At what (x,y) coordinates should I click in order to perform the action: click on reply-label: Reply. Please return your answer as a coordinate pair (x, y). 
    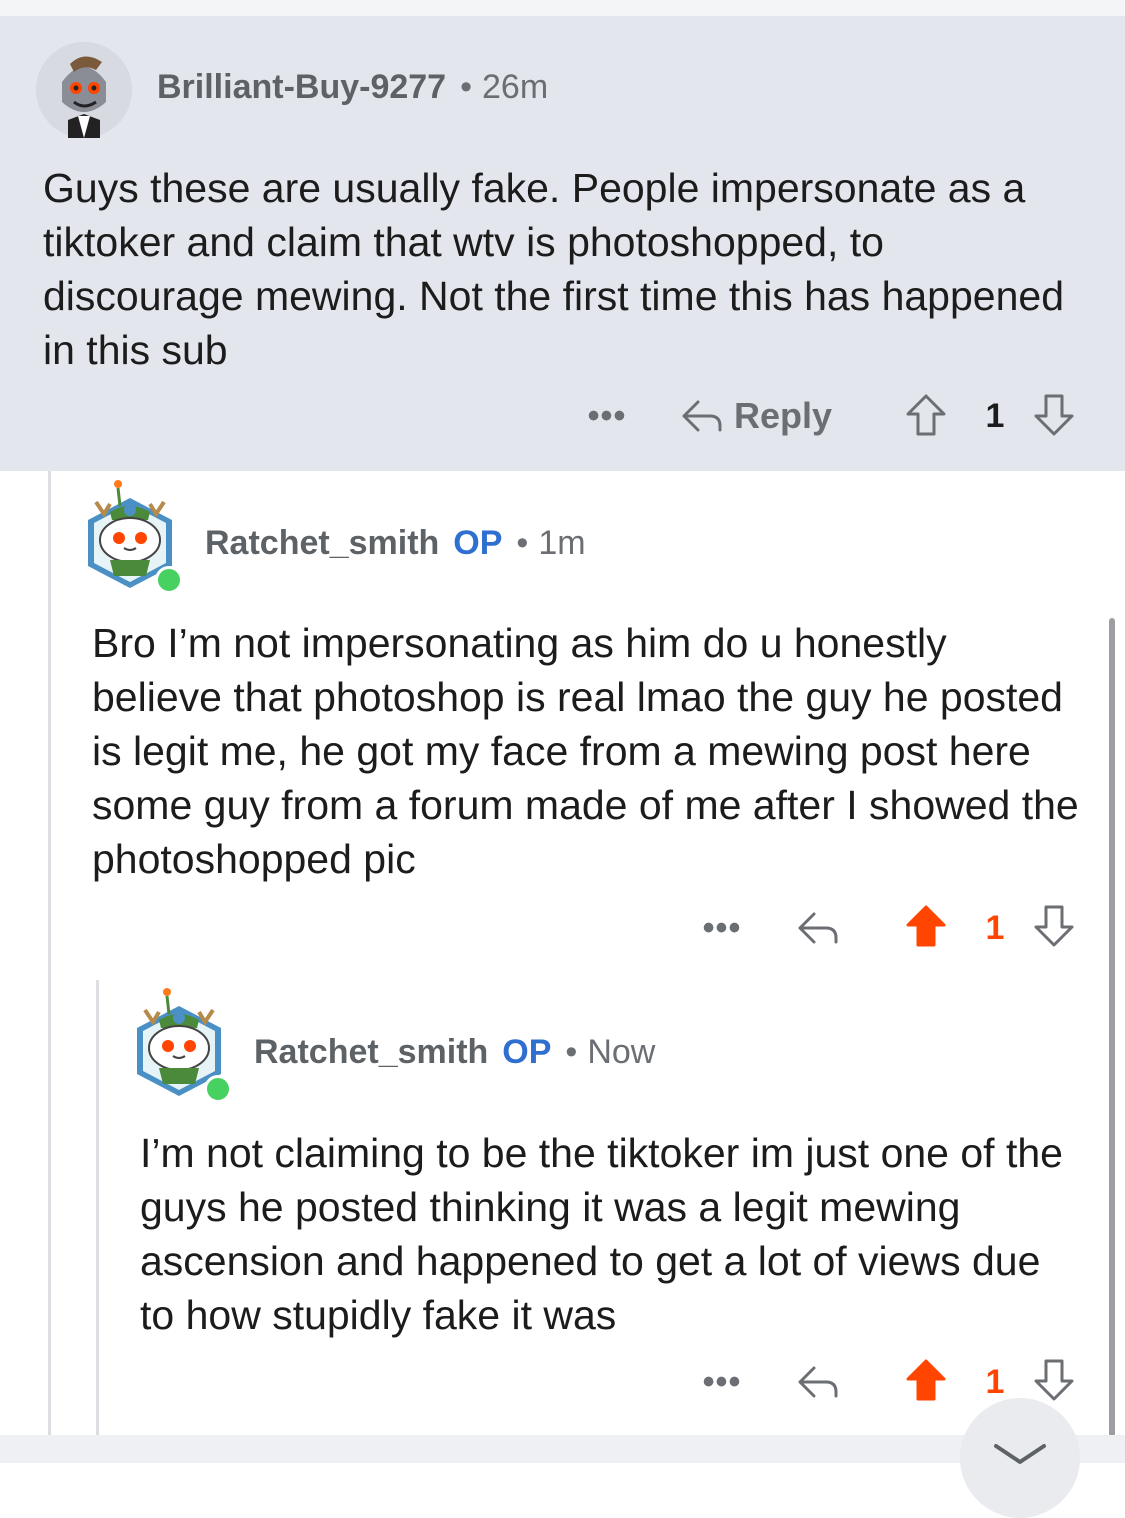
    Looking at the image, I should click on (783, 415).